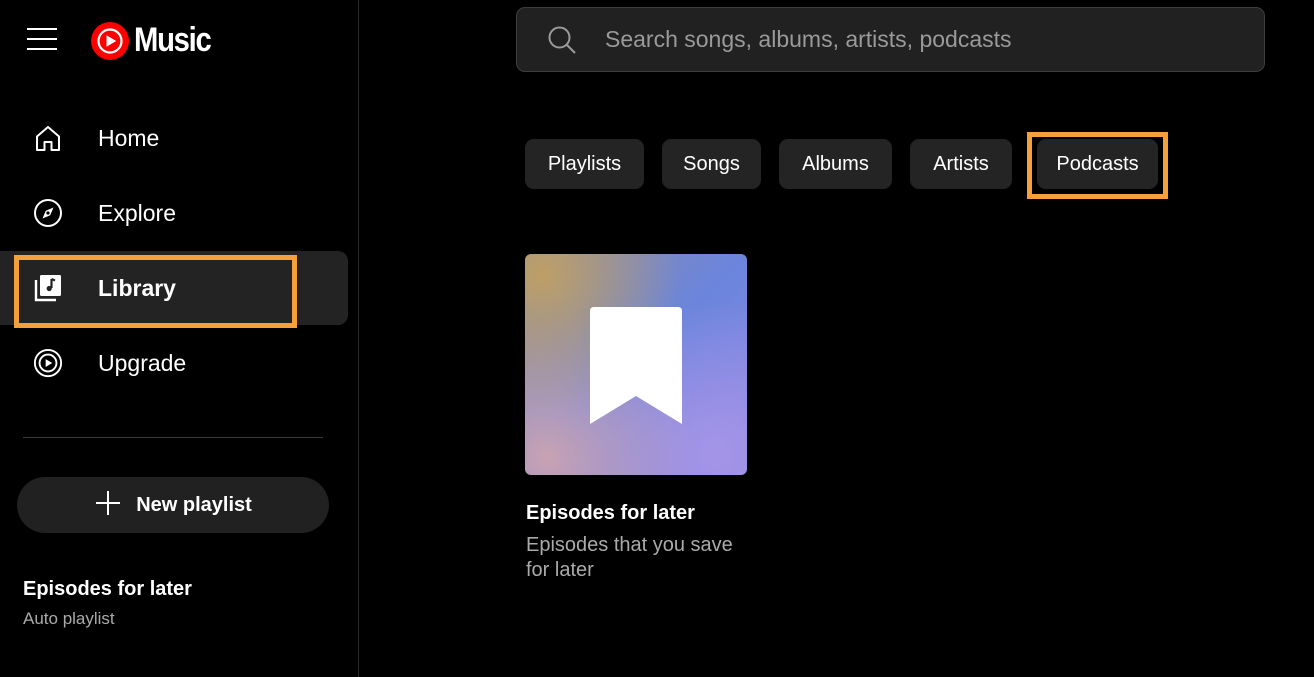 Image resolution: width=1314 pixels, height=677 pixels. What do you see at coordinates (835, 164) in the screenshot?
I see `chip-albums: Albums` at bounding box center [835, 164].